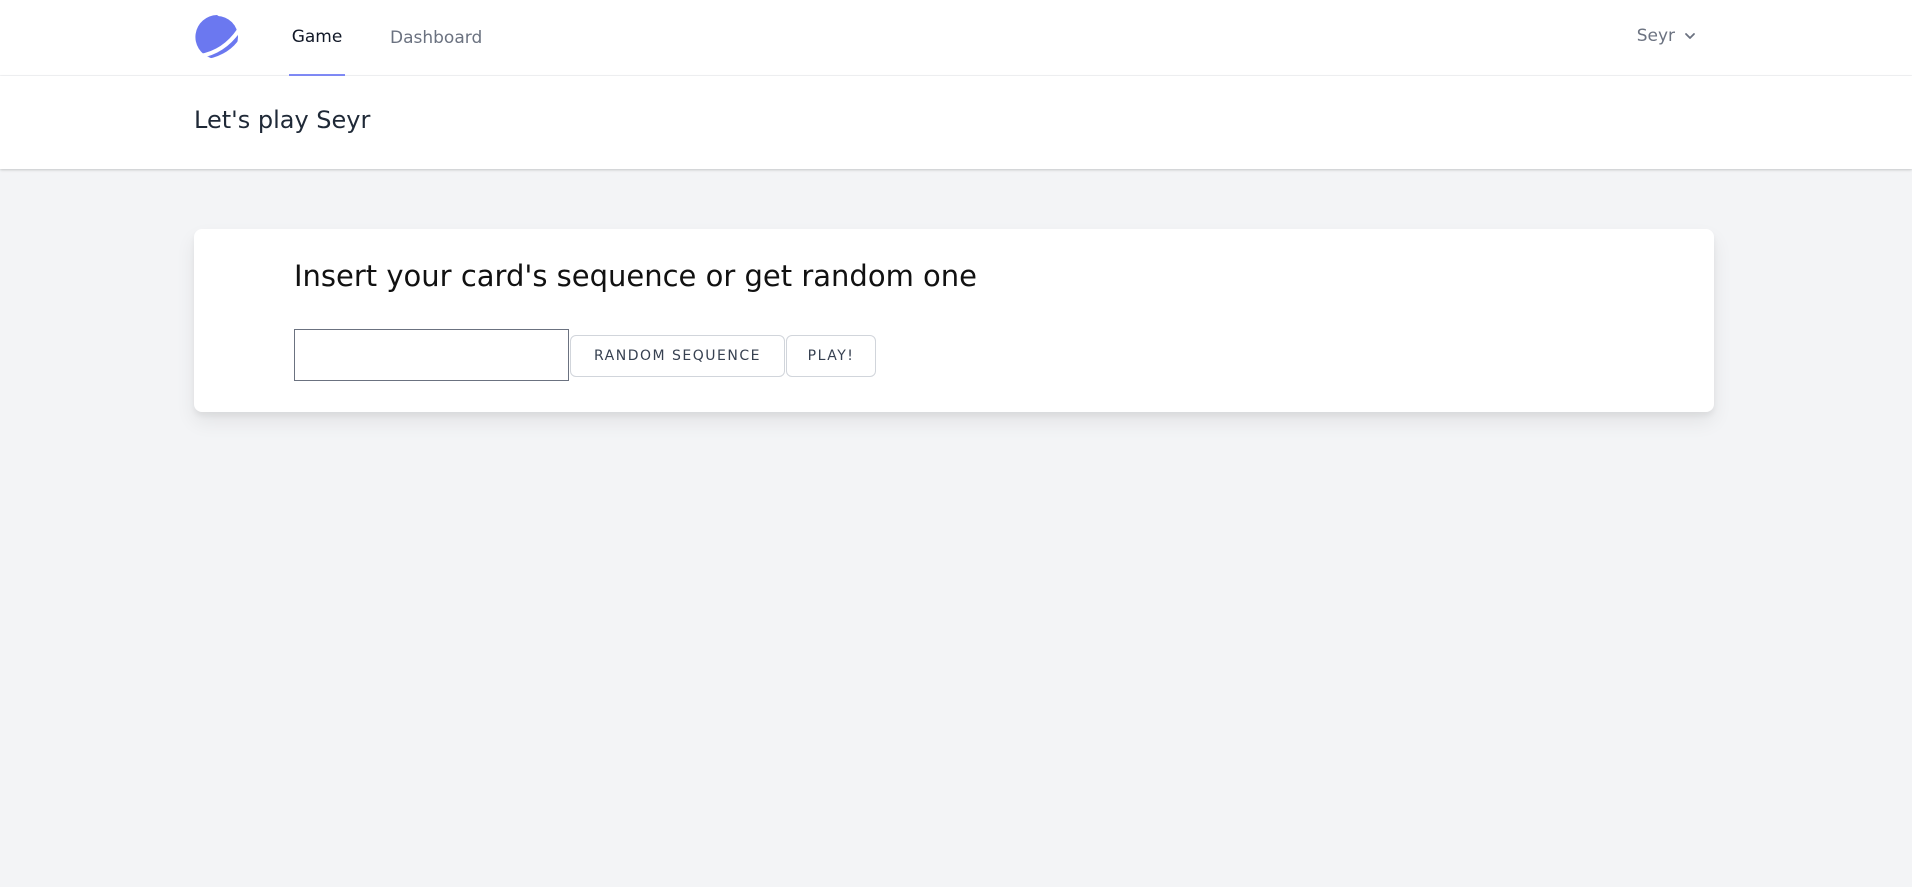 The width and height of the screenshot is (1912, 887). Describe the element at coordinates (956, 122) in the screenshot. I see `page-header: Let's play Seyr` at that location.